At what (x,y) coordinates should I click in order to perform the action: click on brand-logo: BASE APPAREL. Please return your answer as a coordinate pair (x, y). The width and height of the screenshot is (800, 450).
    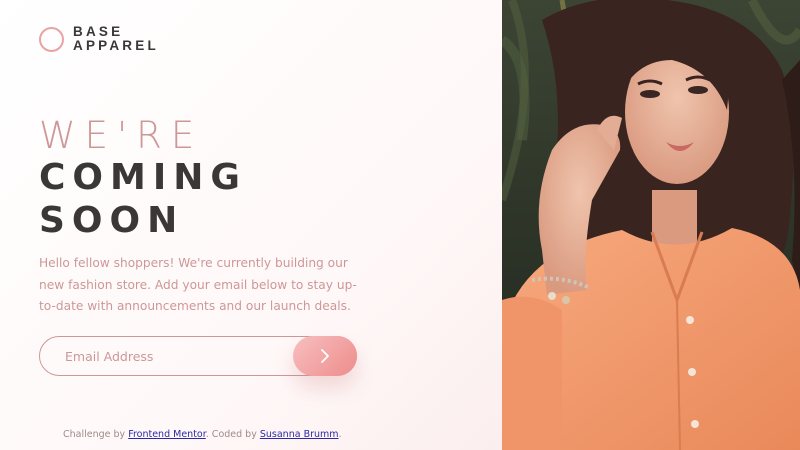
    Looking at the image, I should click on (99, 39).